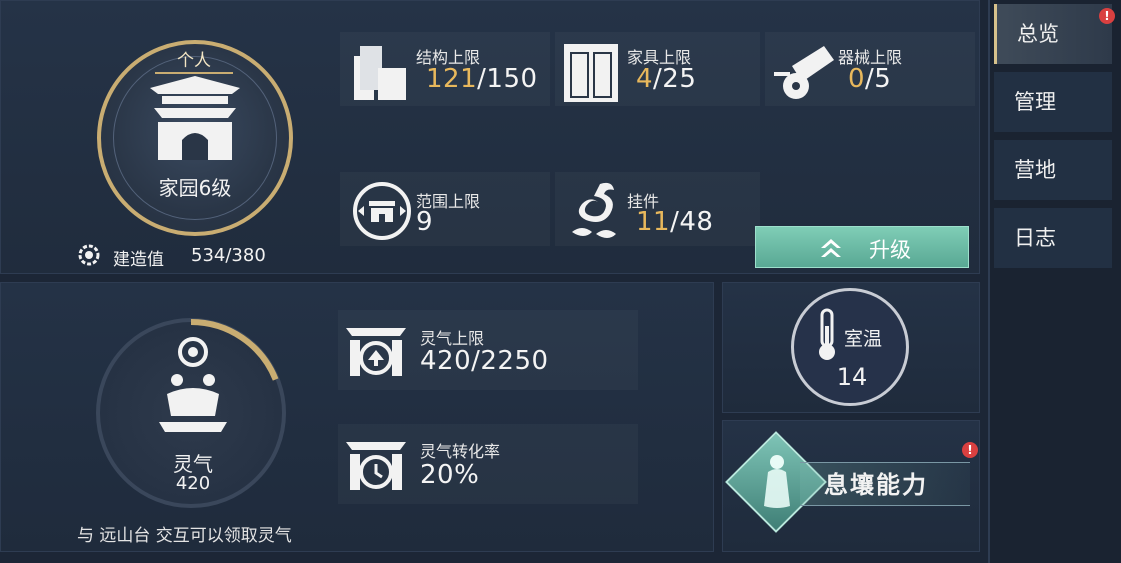 Image resolution: width=1121 pixels, height=563 pixels. Describe the element at coordinates (89, 255) in the screenshot. I see `gear-build-icon` at that location.